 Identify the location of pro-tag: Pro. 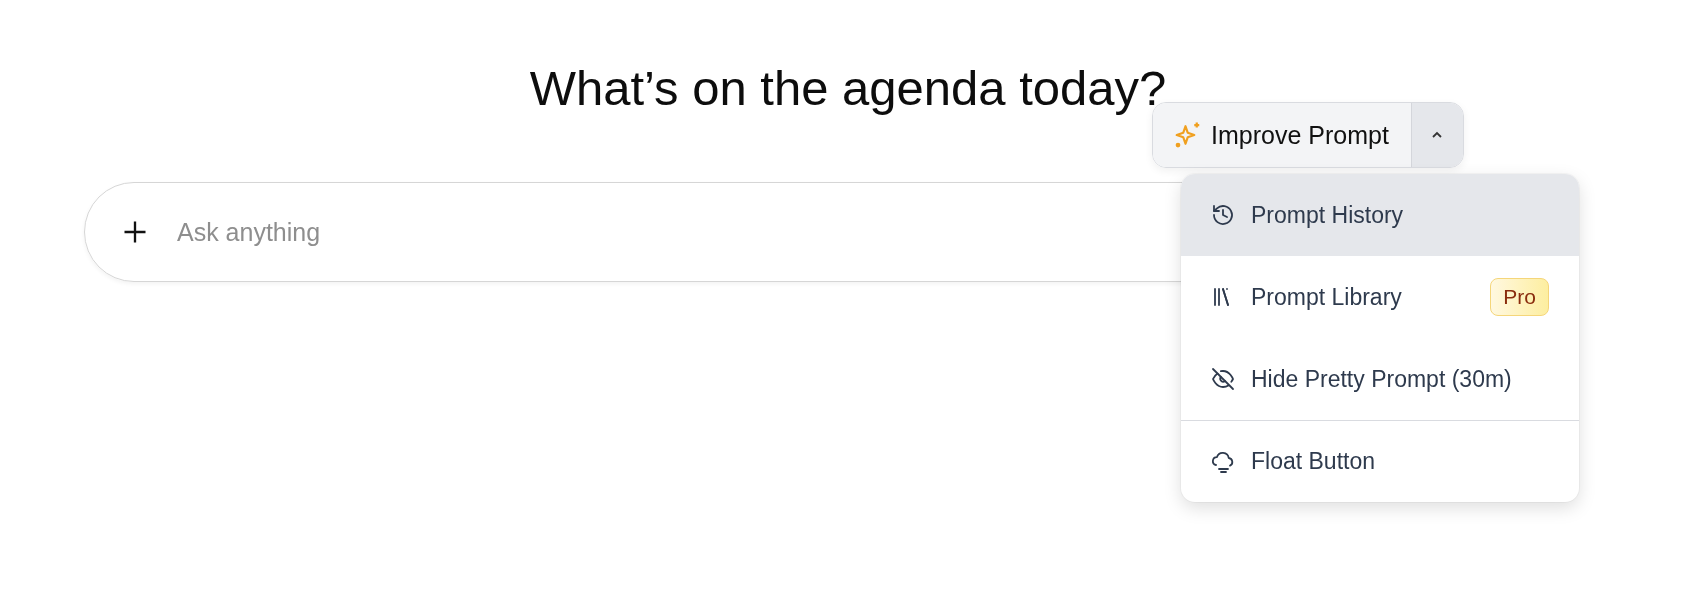
(1519, 297).